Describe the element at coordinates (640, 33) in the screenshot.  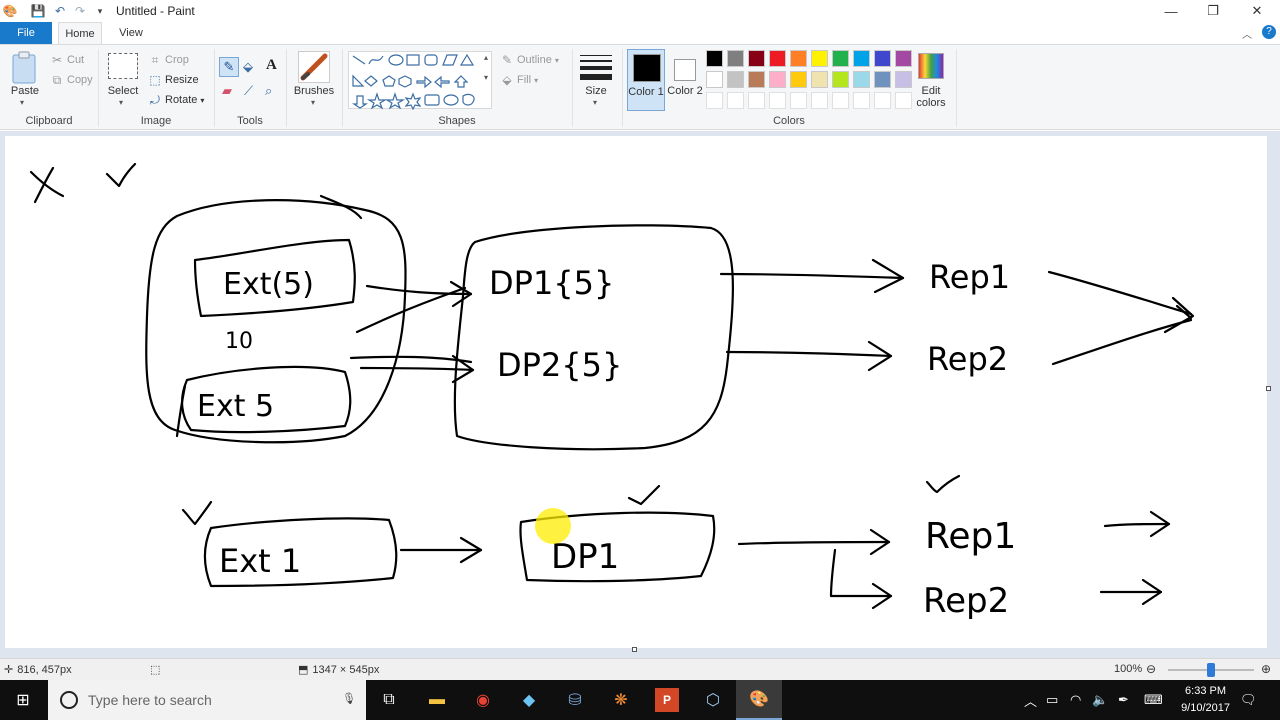
I see `ribbon-tabs: File Home View ︿ ?` at that location.